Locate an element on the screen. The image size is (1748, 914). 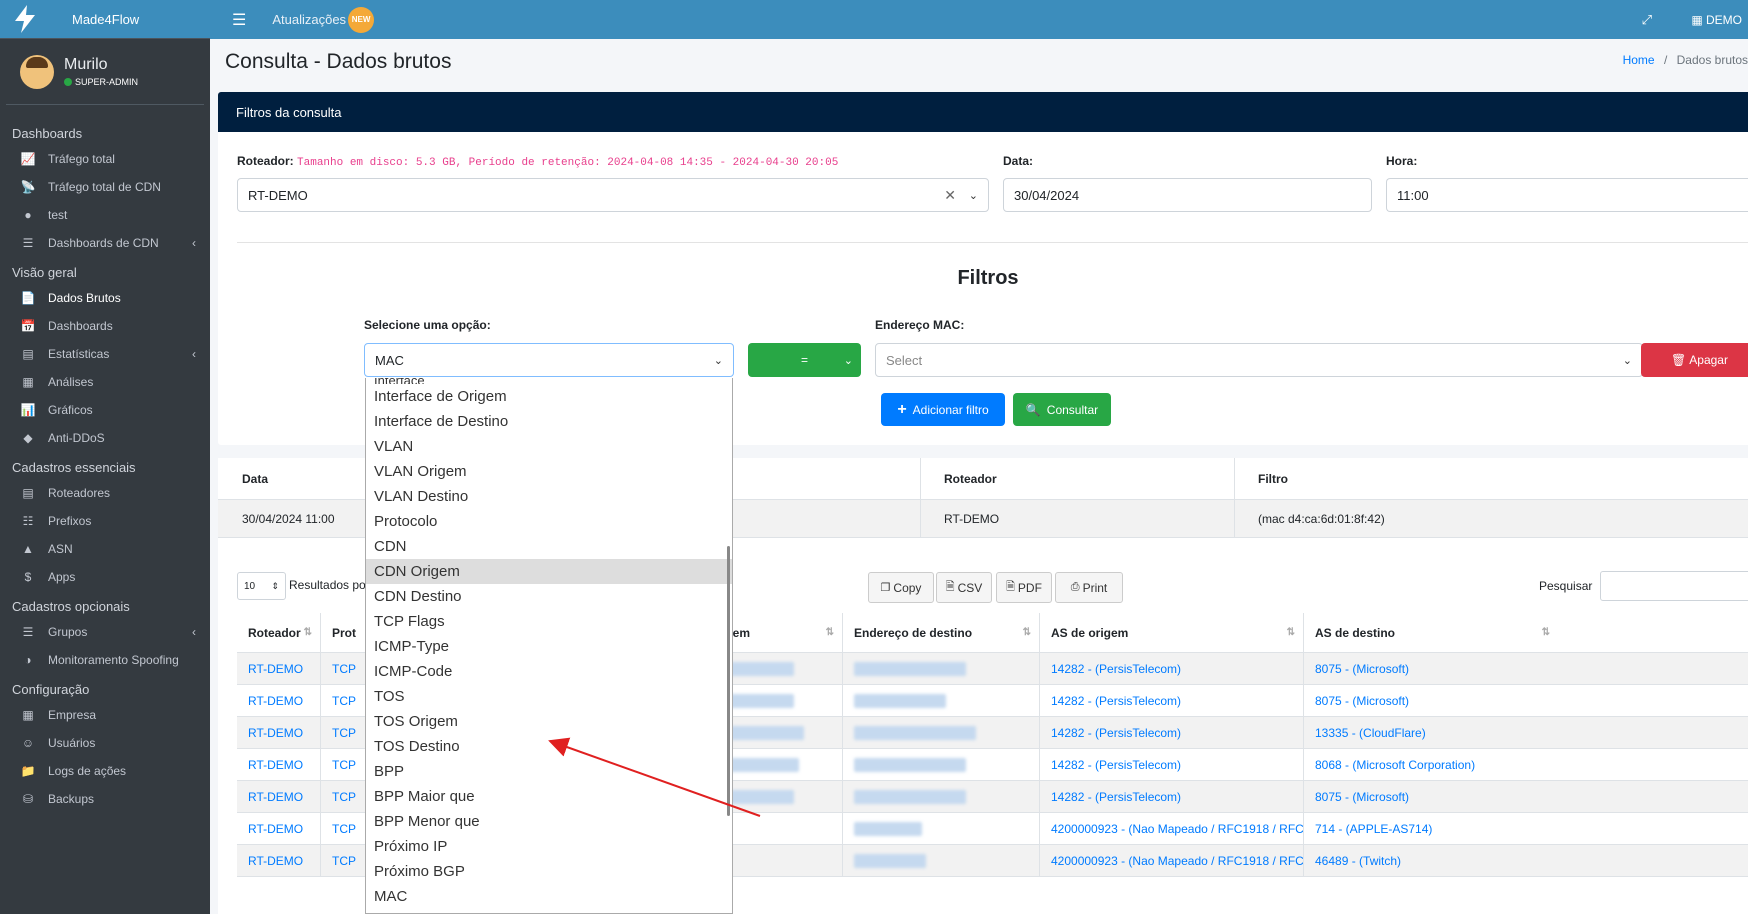
sidebar-item-test: ● test is located at coordinates (105, 215).